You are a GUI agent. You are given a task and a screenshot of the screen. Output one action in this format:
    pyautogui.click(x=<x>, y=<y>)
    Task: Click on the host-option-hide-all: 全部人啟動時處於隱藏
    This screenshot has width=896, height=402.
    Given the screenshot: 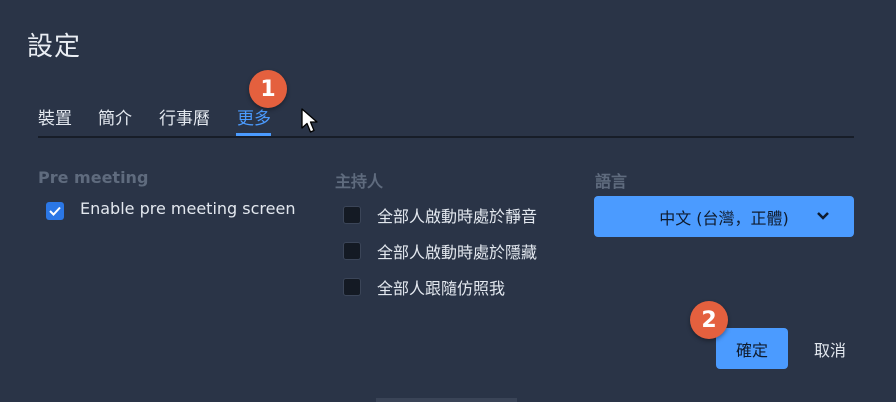 What is the action you would take?
    pyautogui.click(x=440, y=251)
    